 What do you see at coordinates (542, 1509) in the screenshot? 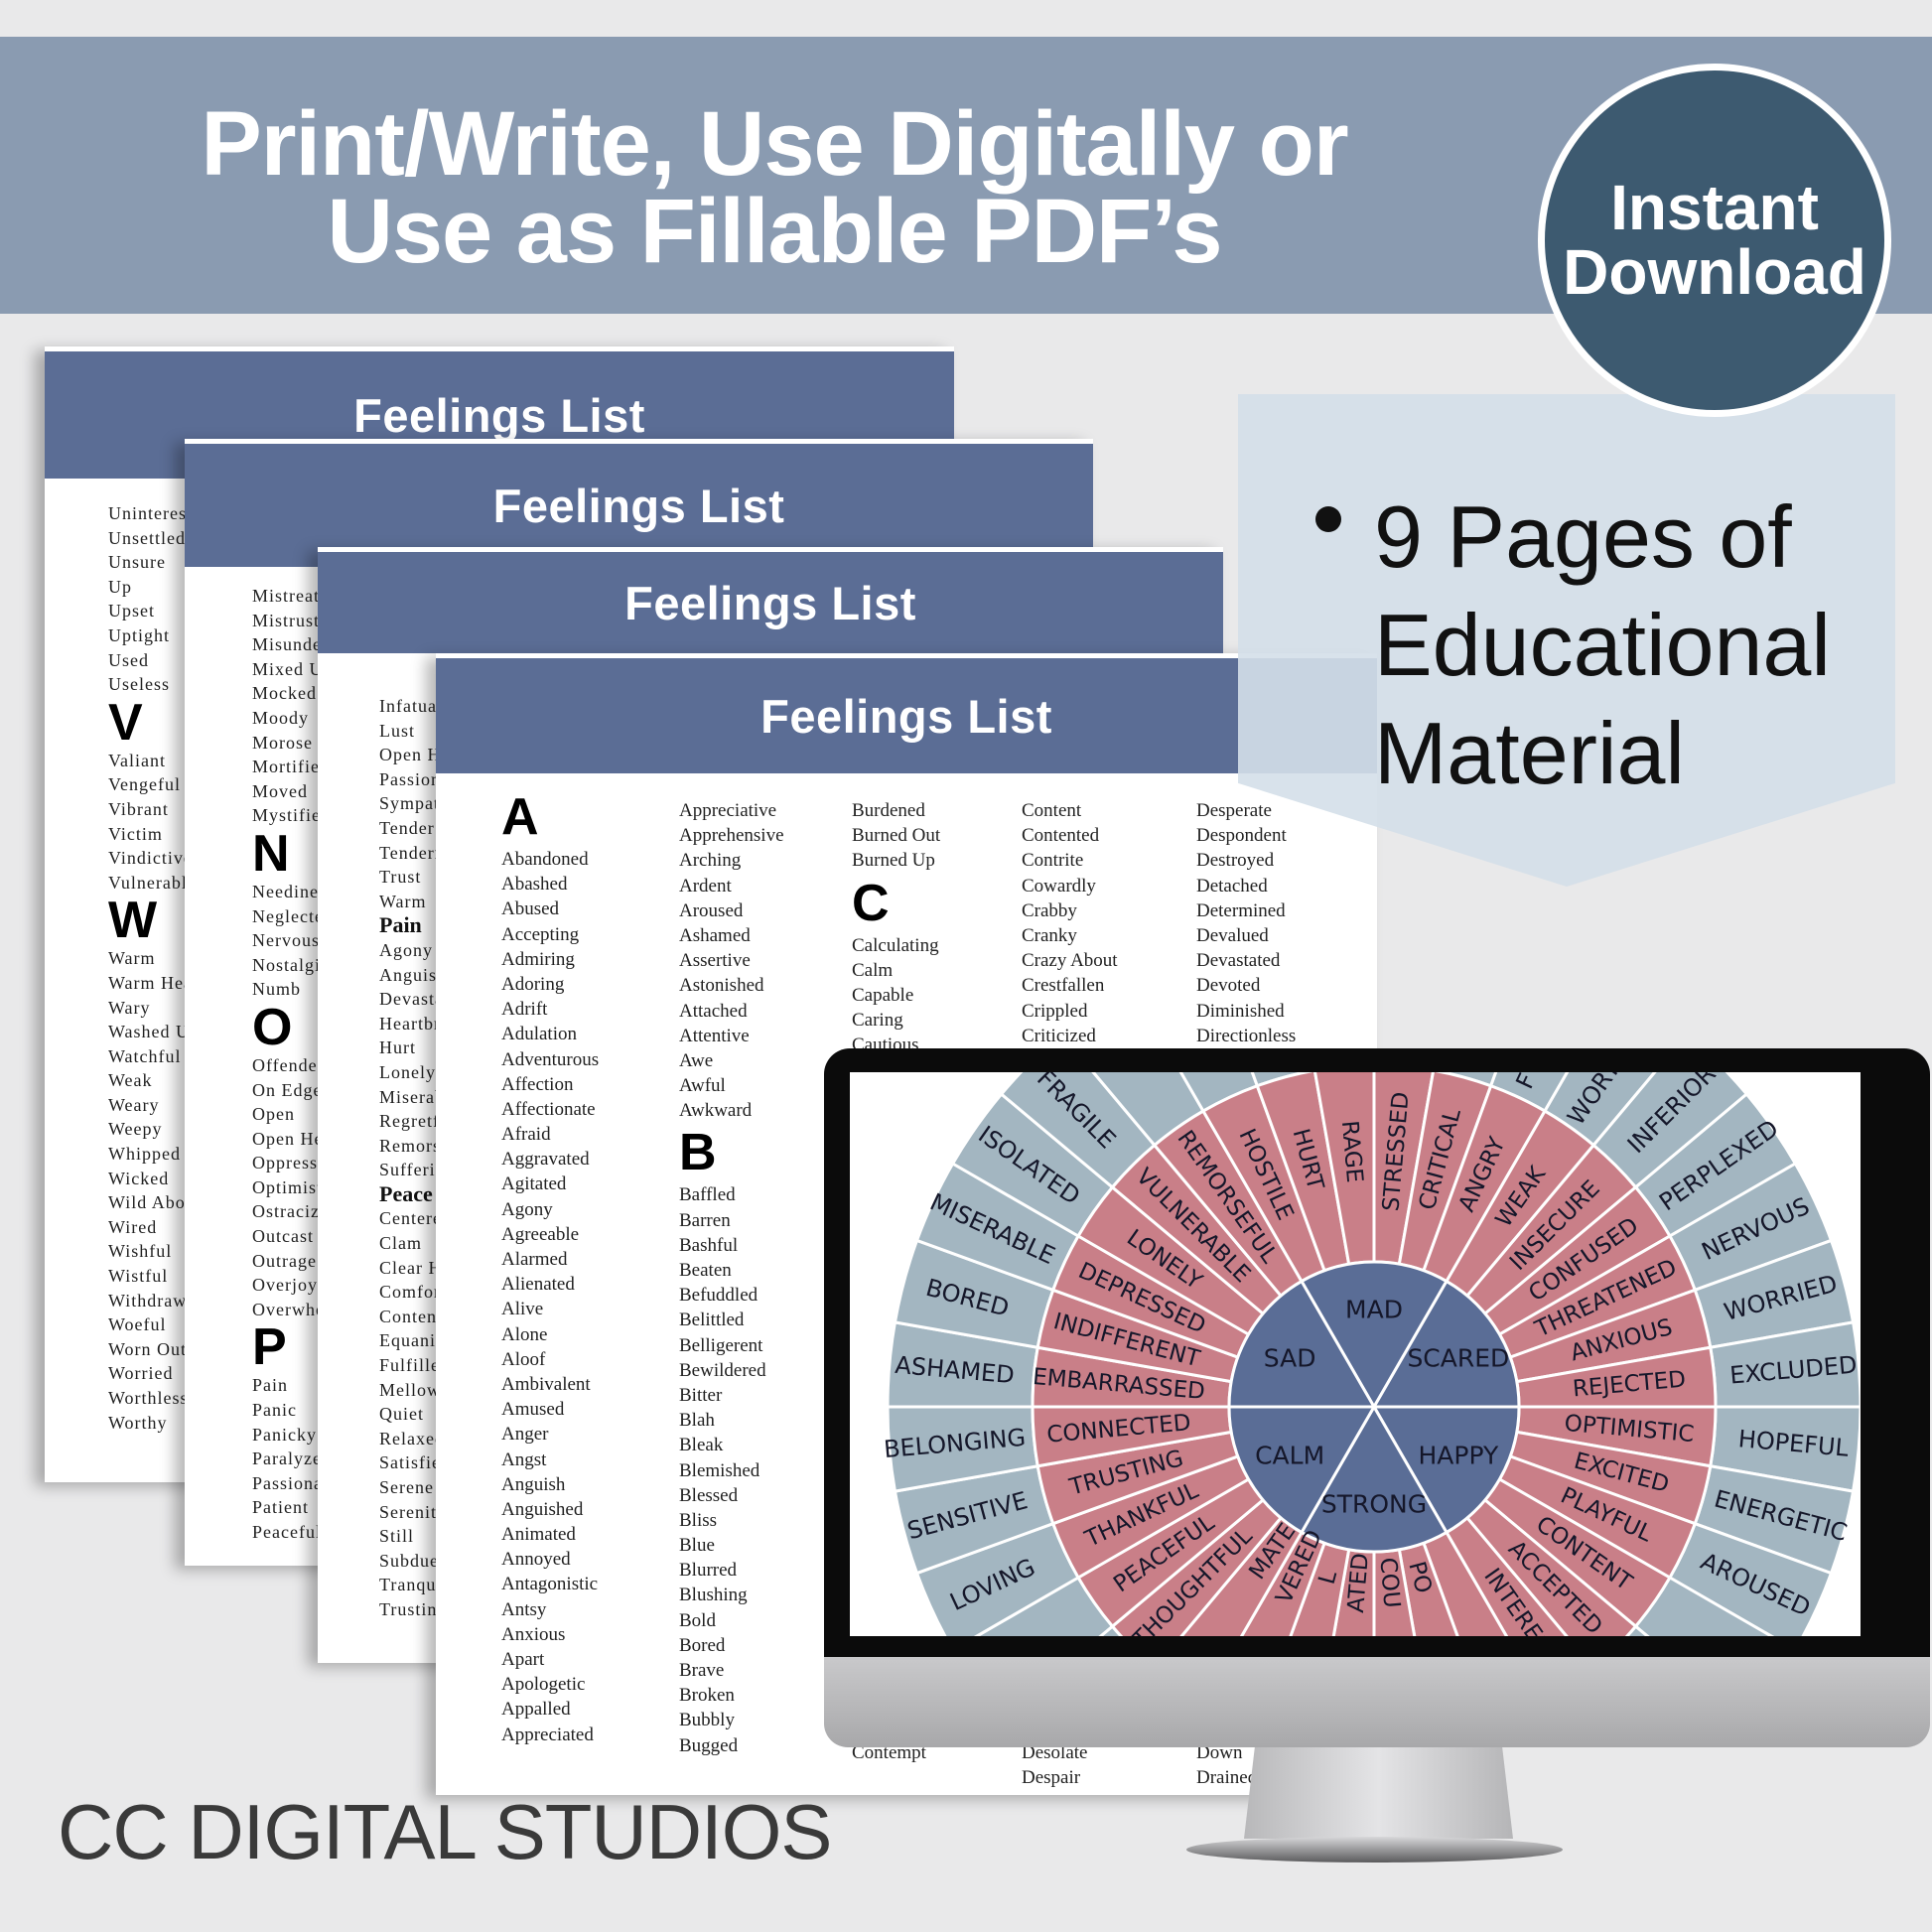
I see `feeling-word: Anguished` at bounding box center [542, 1509].